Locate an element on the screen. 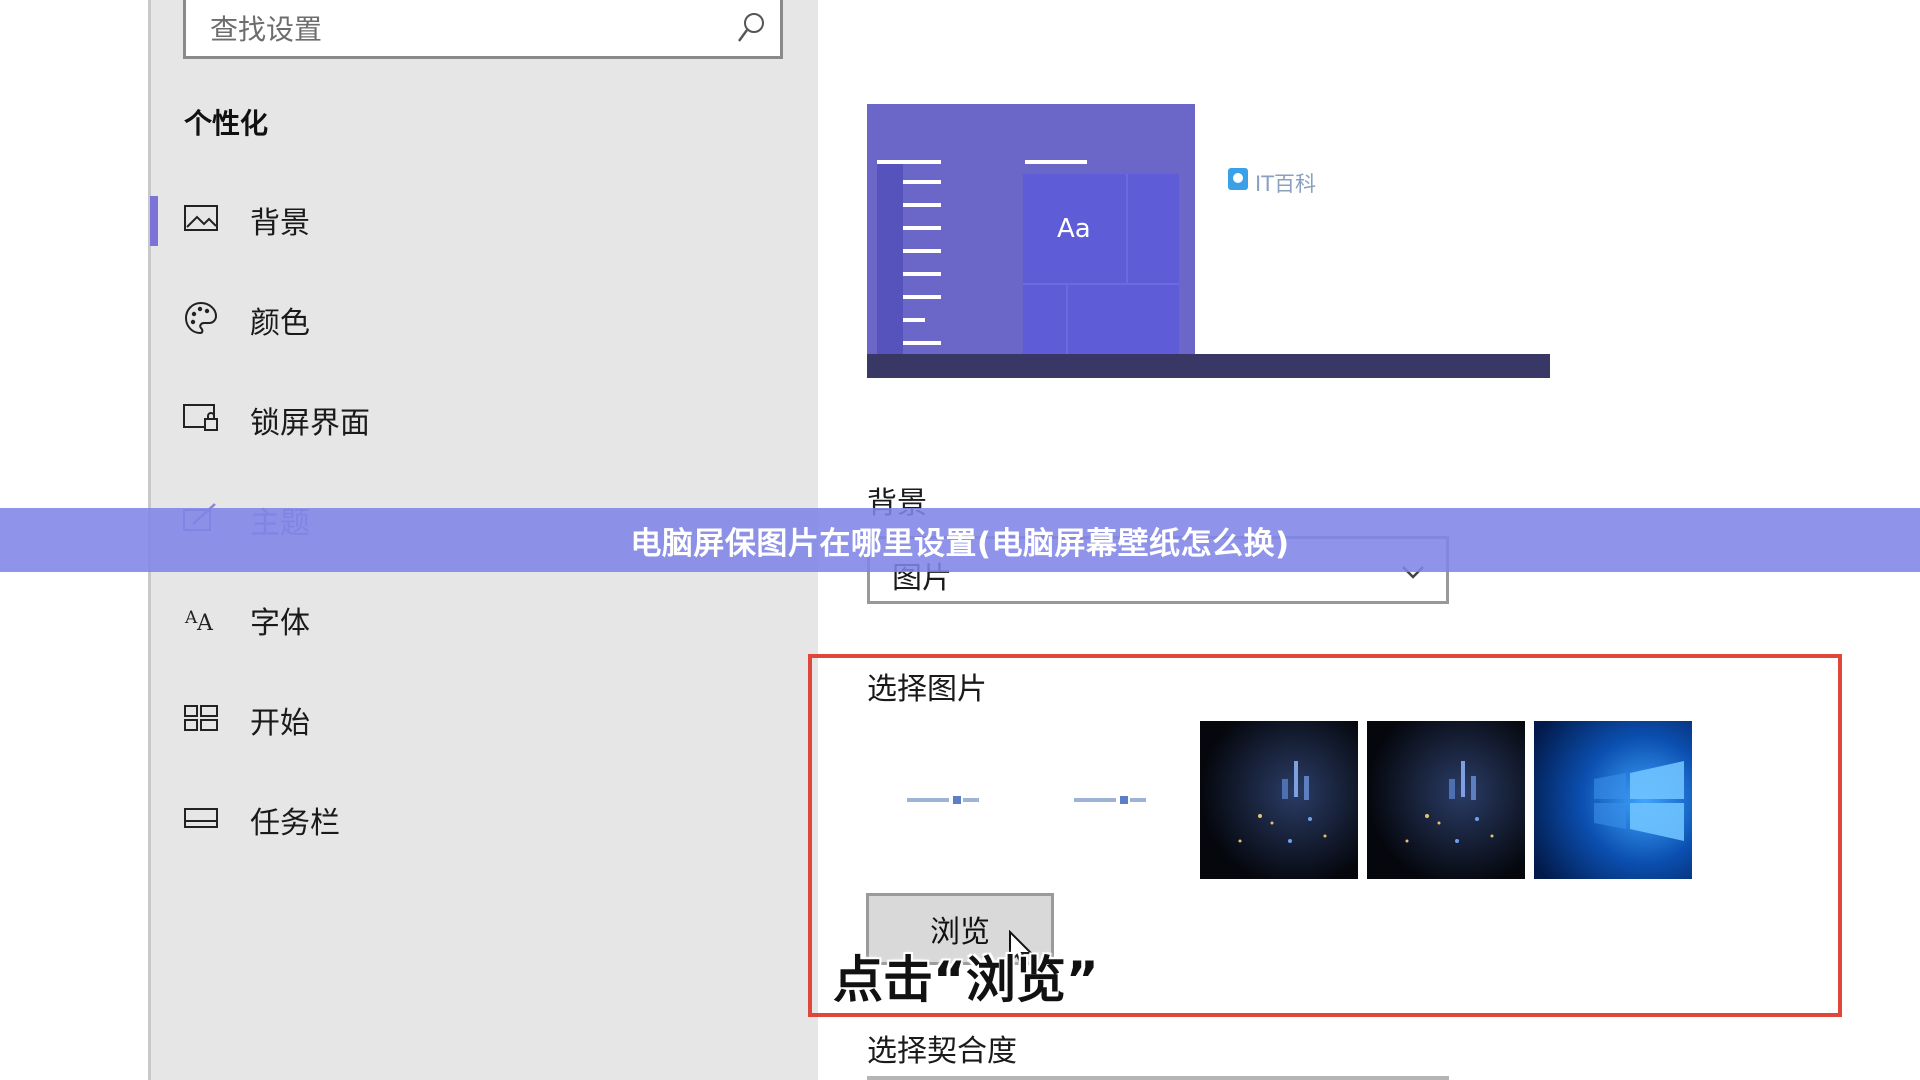  sidebar-item-colors: 颜色 is located at coordinates (480, 318).